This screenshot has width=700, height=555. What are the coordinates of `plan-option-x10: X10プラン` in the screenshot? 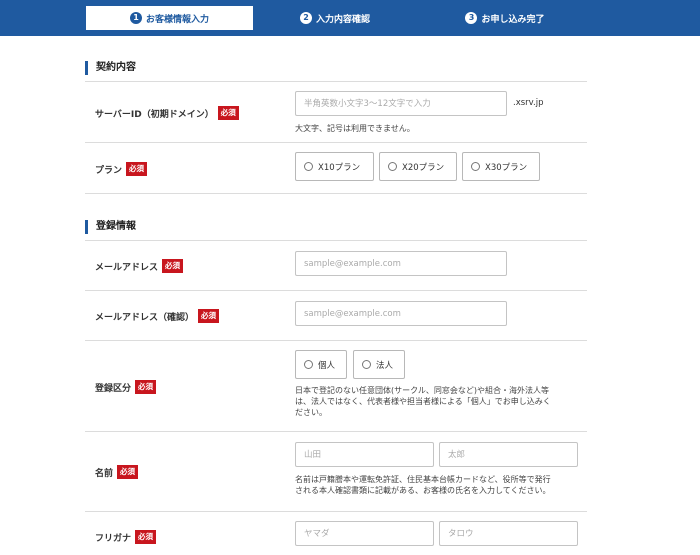 It's located at (334, 166).